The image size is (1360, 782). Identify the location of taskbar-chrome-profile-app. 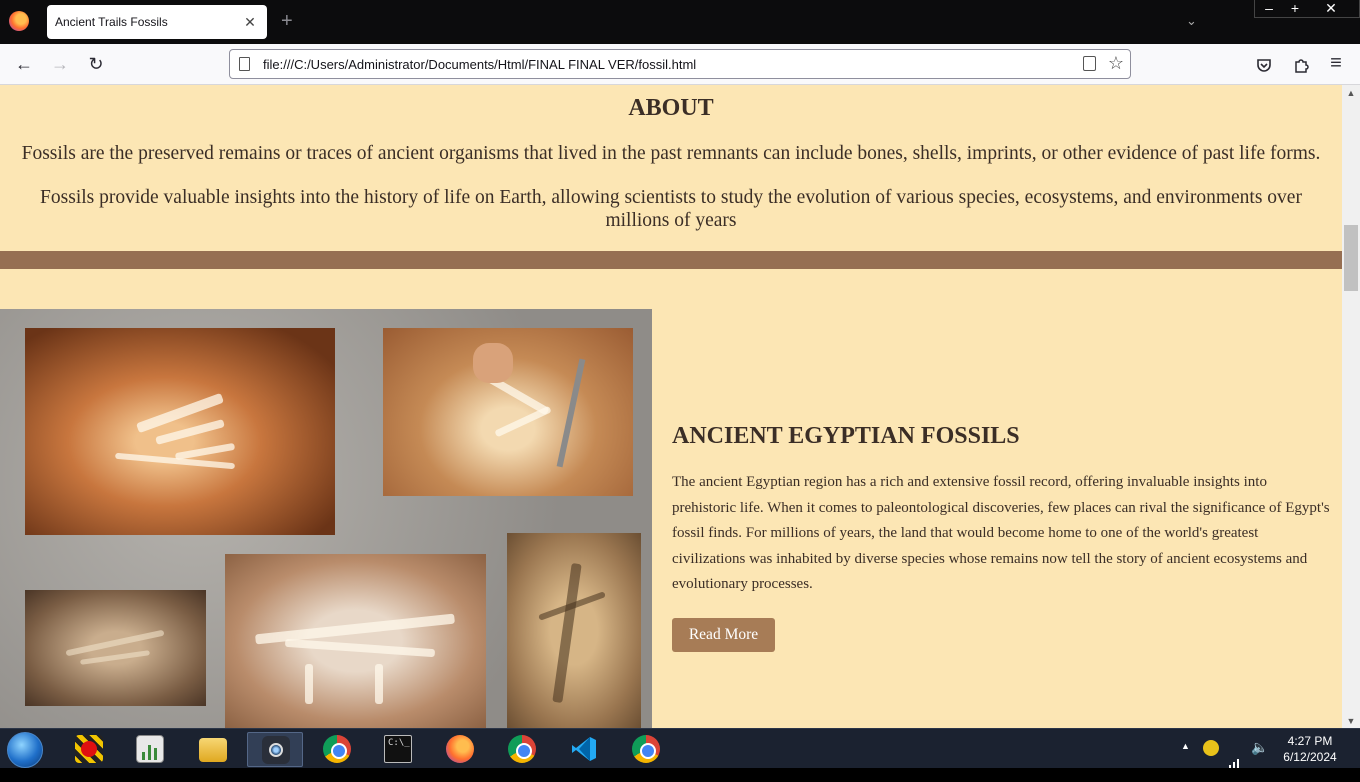
(522, 749).